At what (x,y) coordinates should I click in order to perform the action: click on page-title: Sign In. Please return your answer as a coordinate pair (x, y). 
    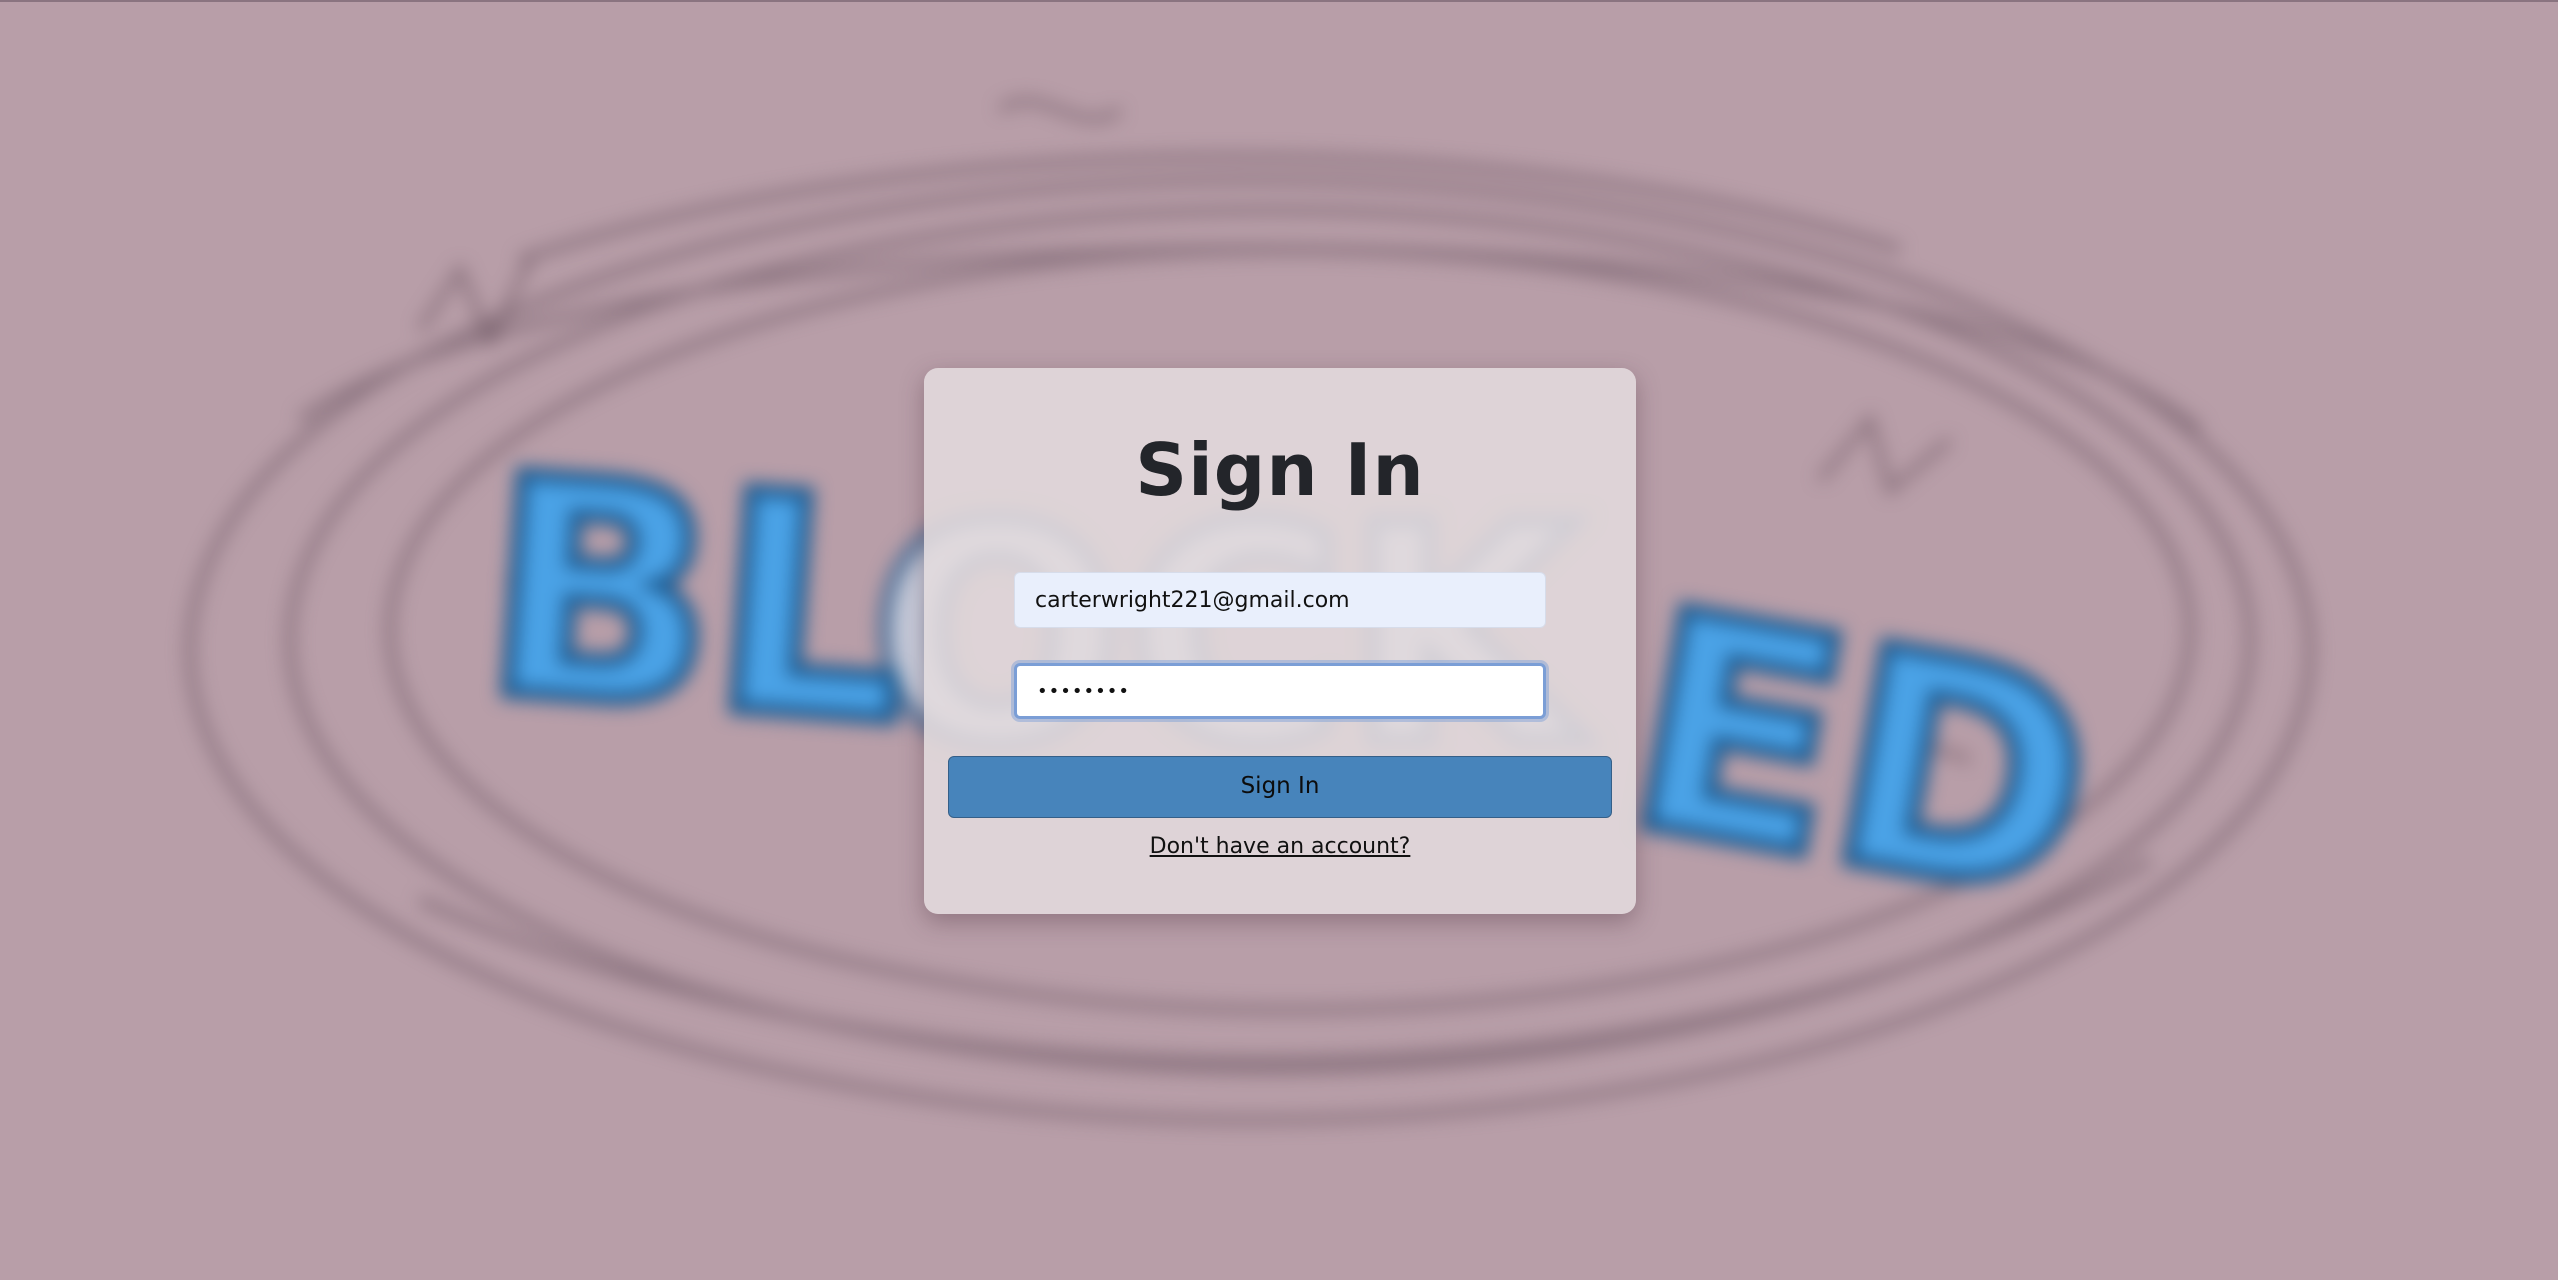
    Looking at the image, I should click on (1280, 470).